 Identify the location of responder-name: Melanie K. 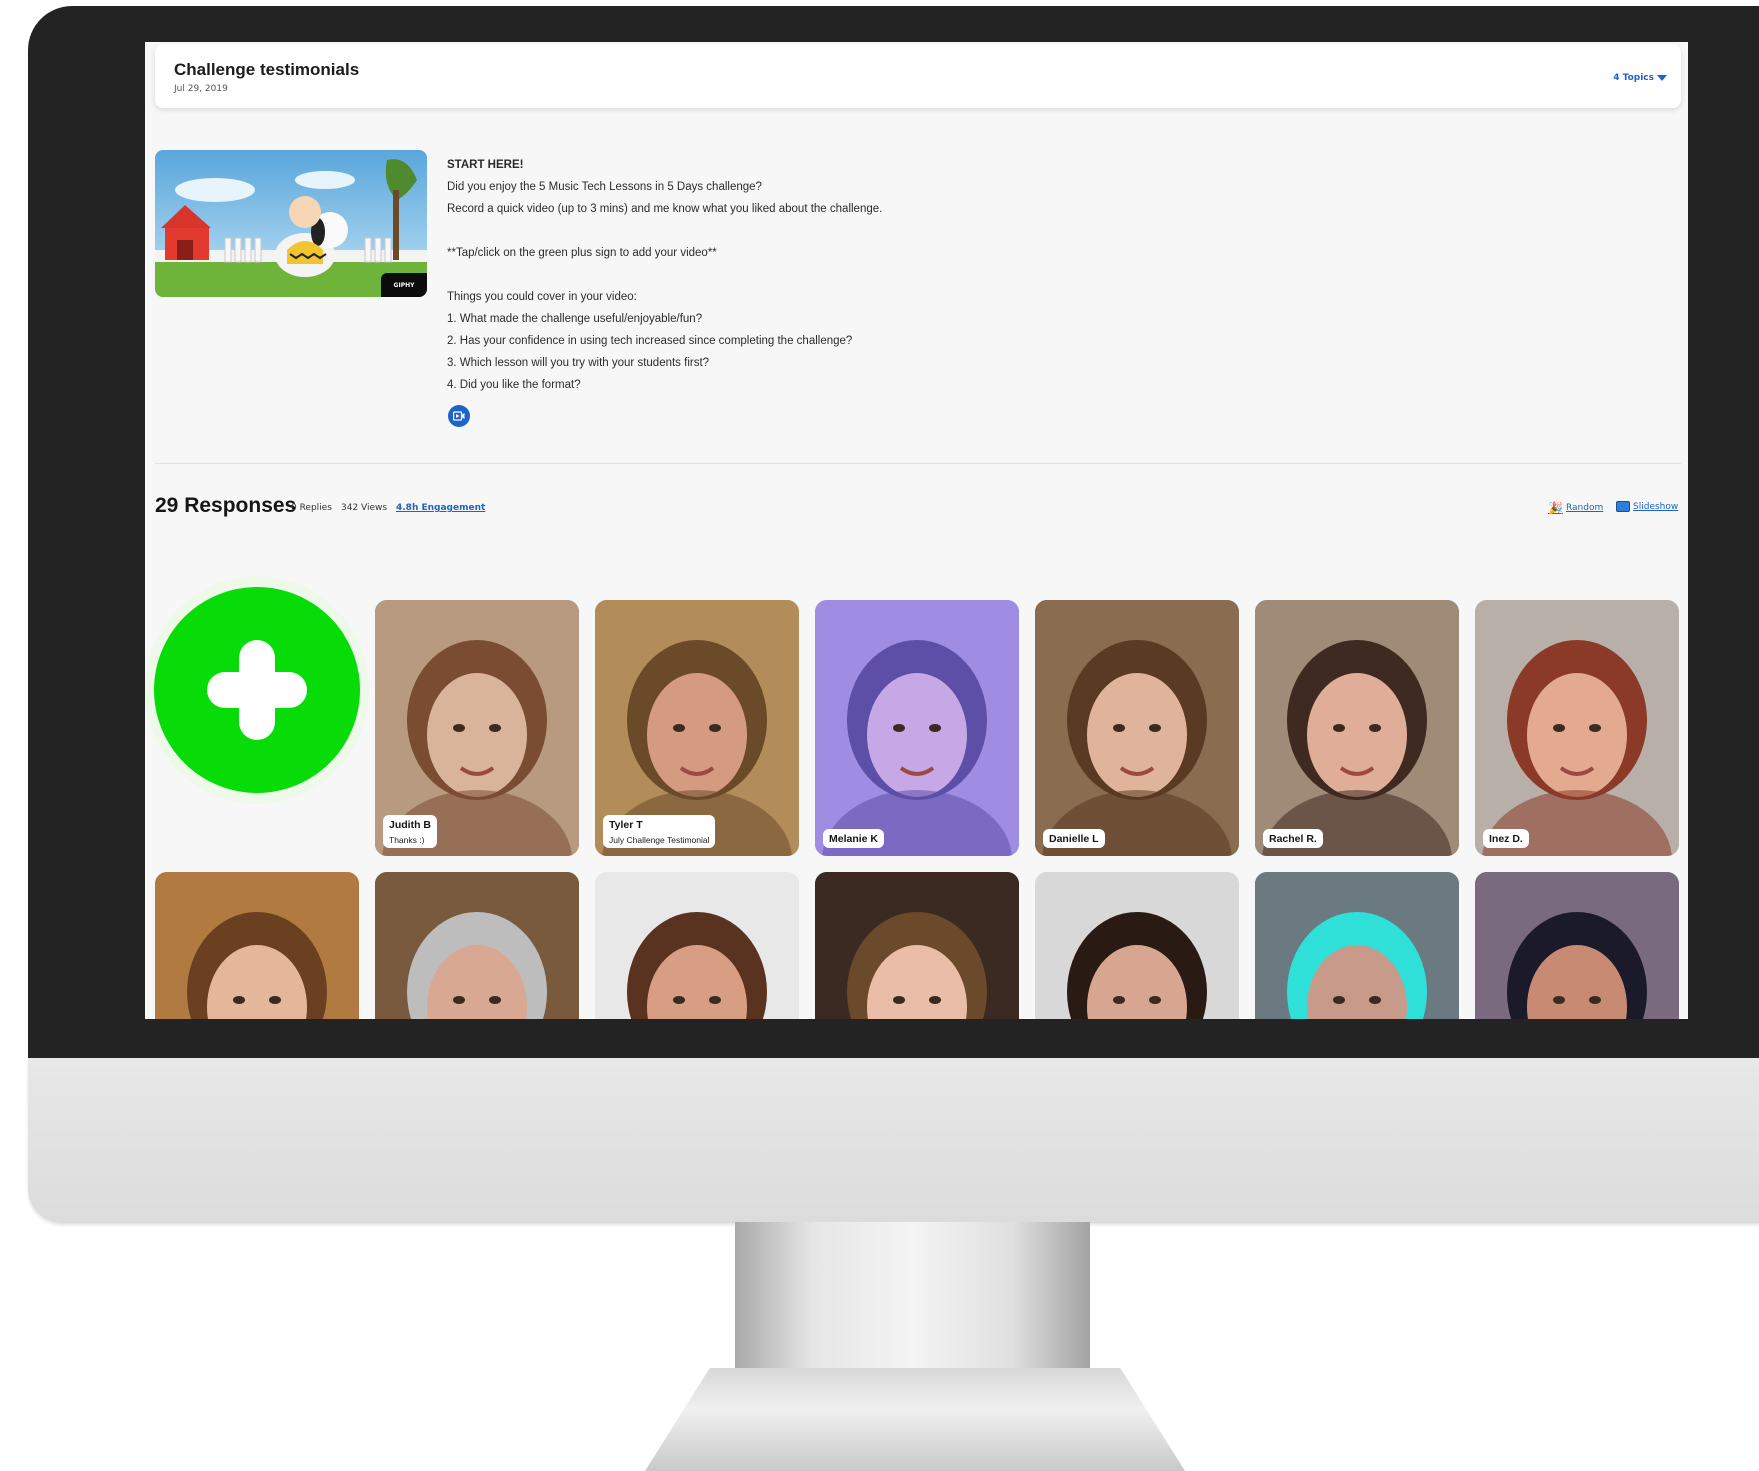
(854, 839).